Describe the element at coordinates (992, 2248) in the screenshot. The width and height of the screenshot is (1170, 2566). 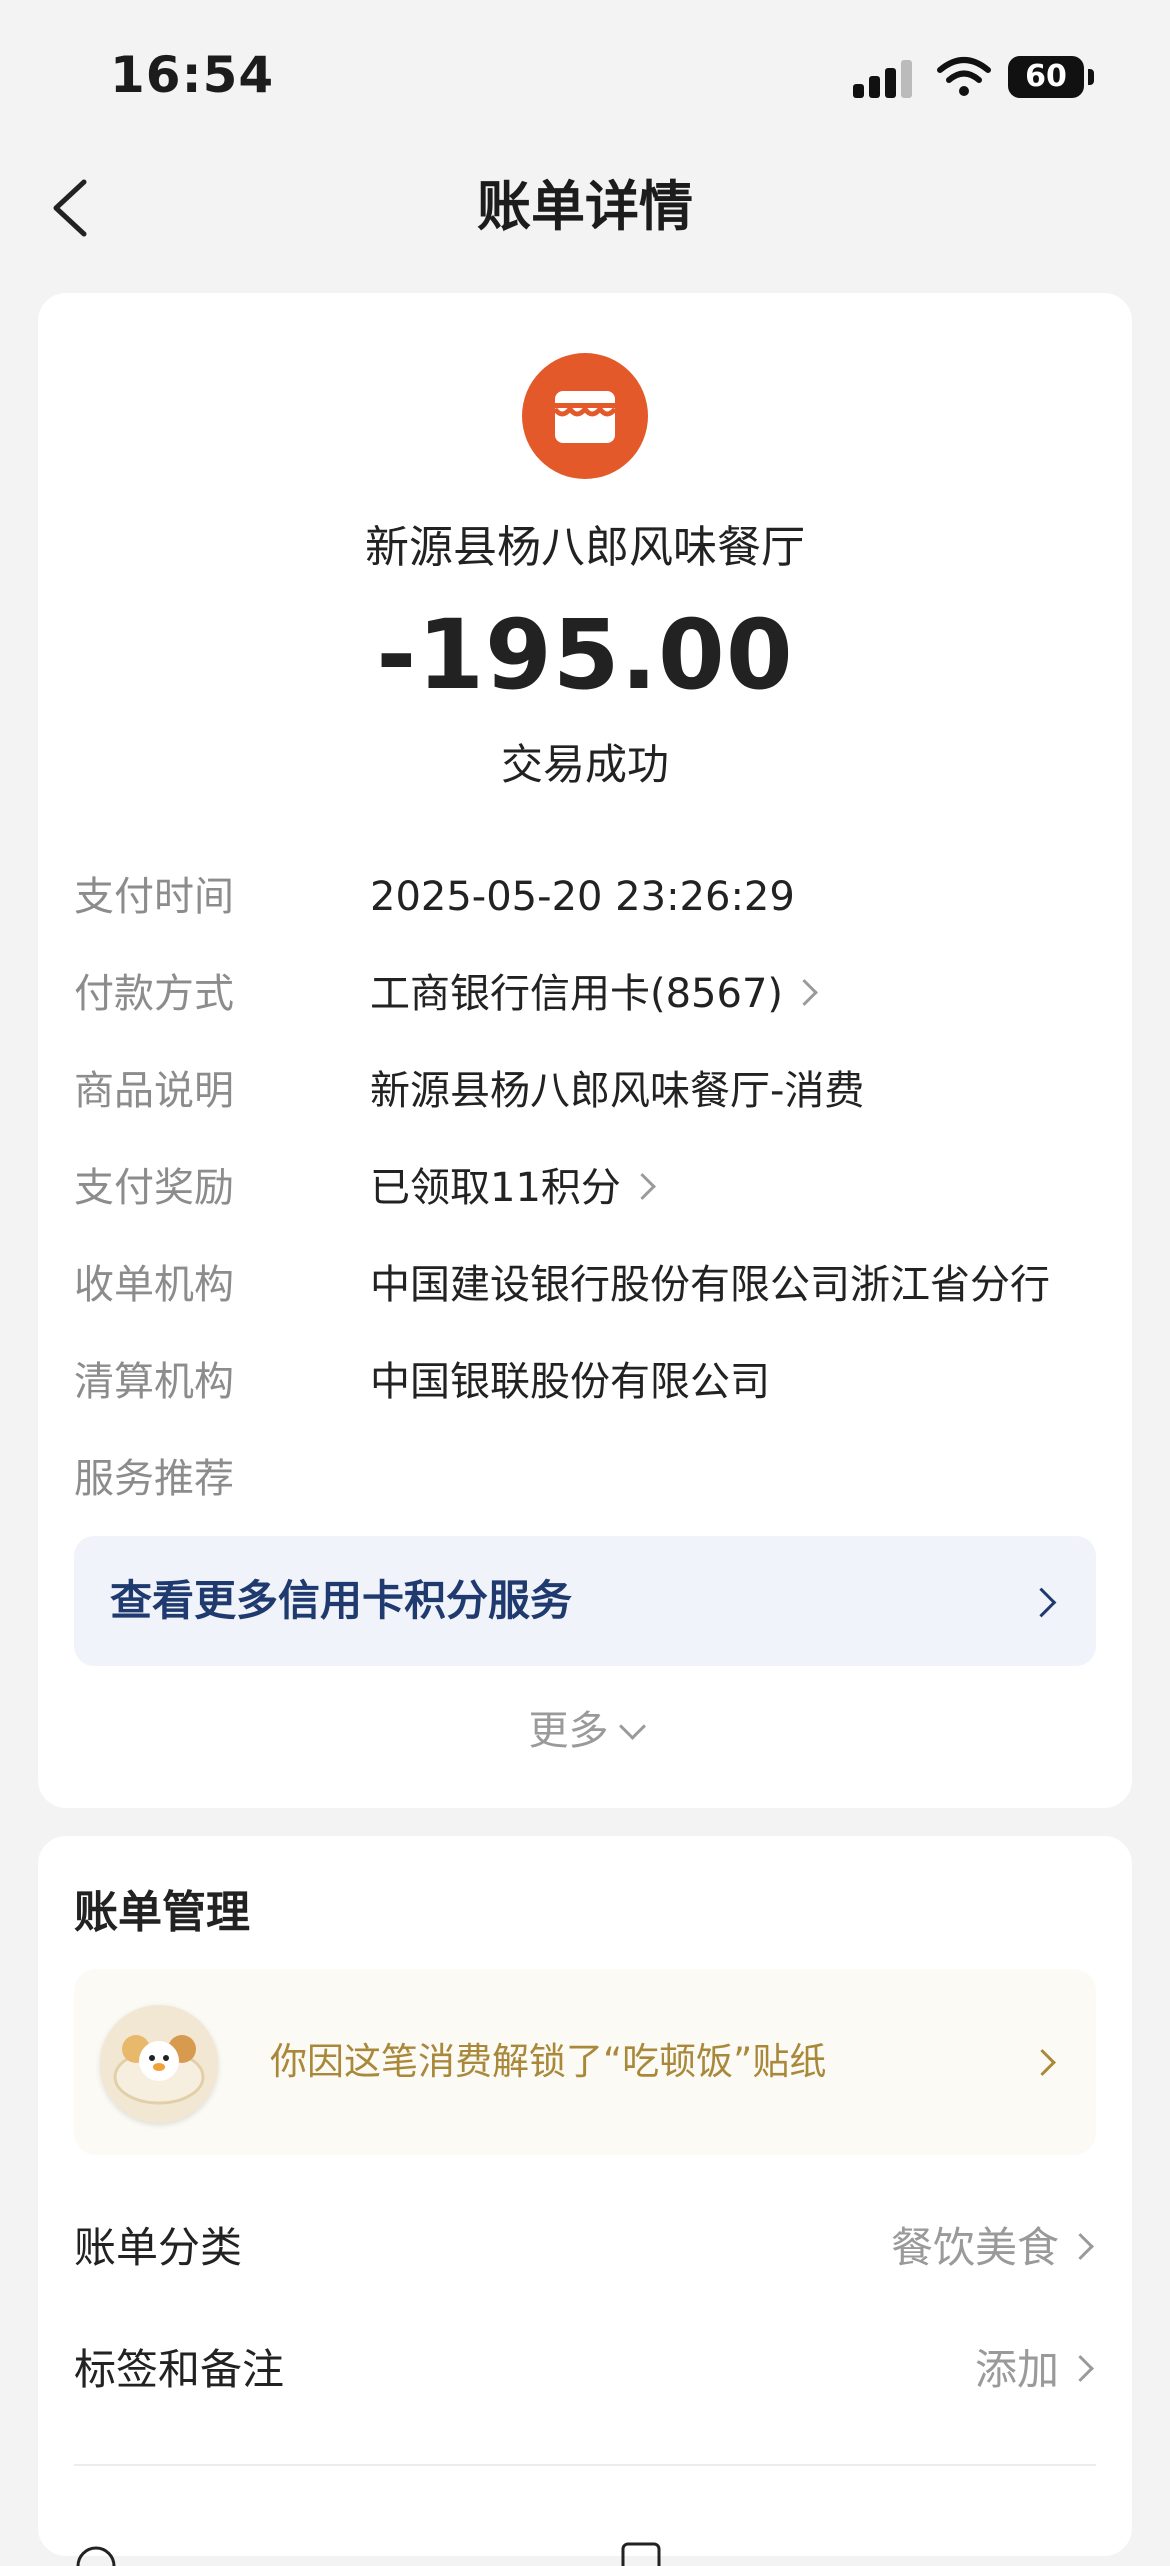
I see `row-value: 餐饮美食` at that location.